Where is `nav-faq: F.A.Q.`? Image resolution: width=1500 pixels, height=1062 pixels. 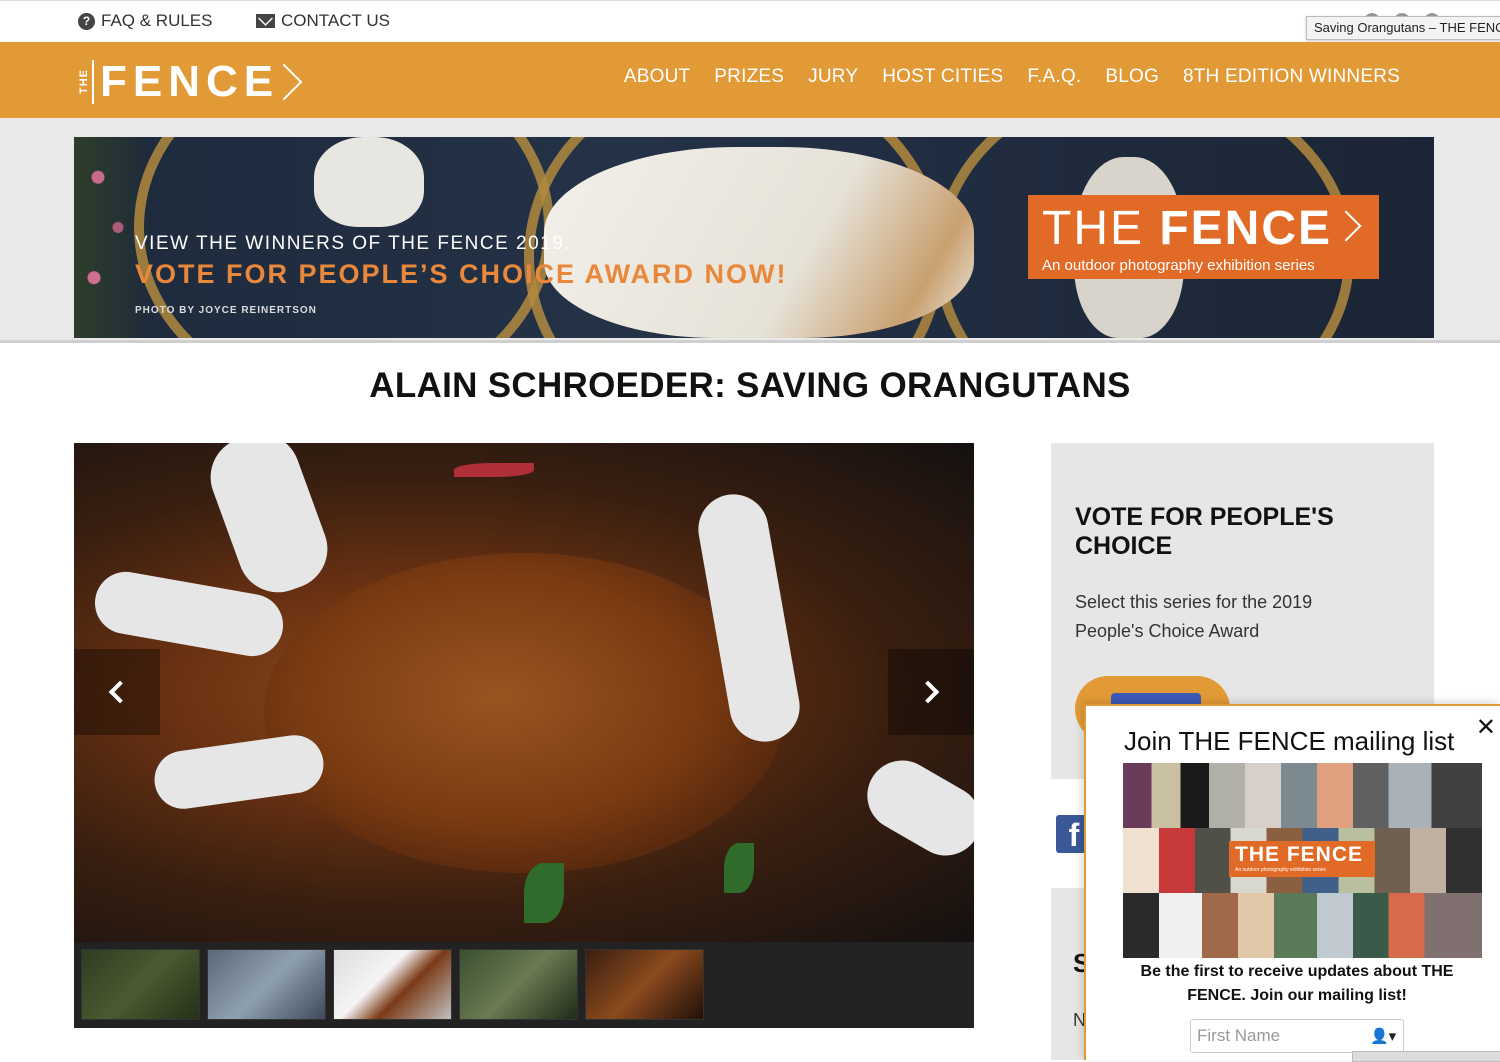
nav-faq: F.A.Q. is located at coordinates (1054, 77).